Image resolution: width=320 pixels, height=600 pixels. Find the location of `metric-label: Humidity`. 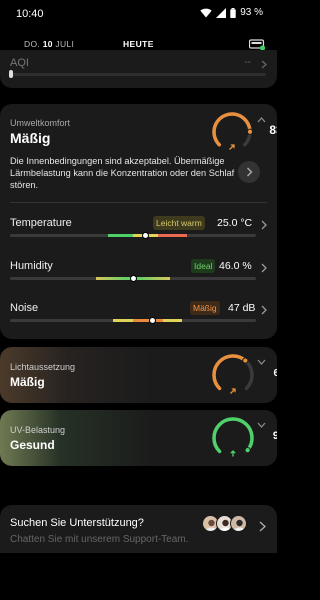

metric-label: Humidity is located at coordinates (31, 266).